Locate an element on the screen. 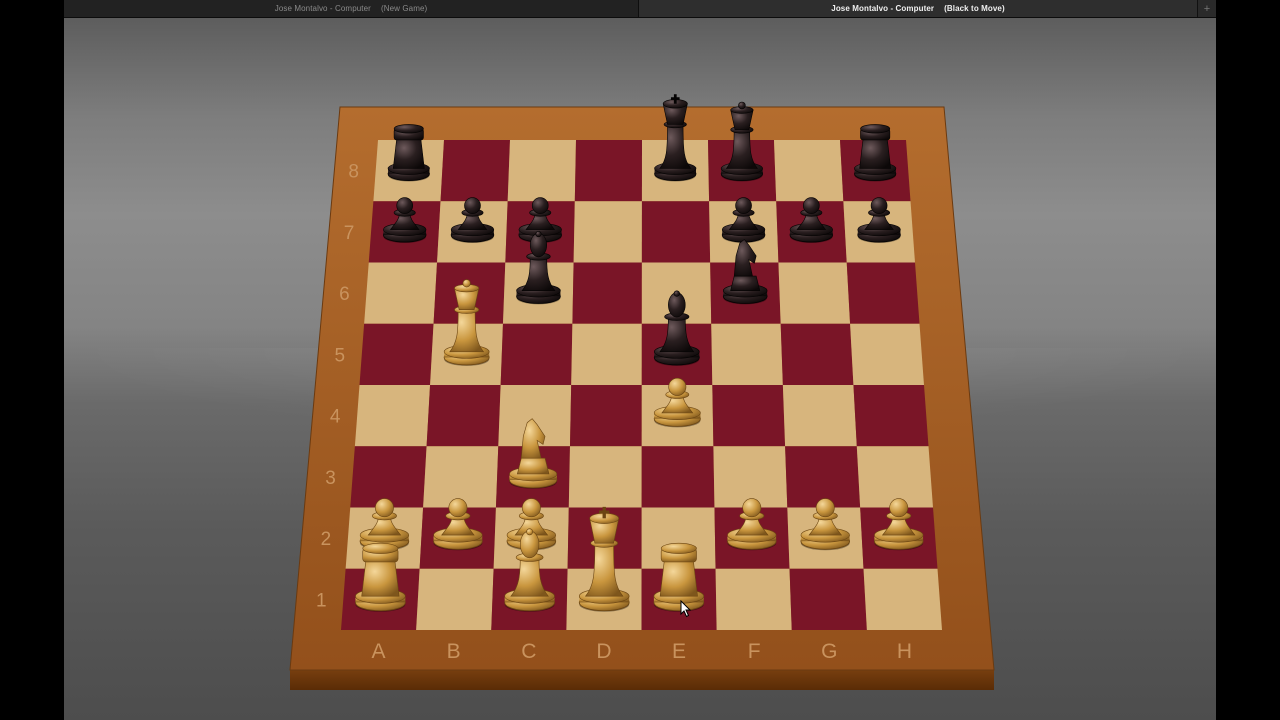 The image size is (1280, 720). square-g5 is located at coordinates (817, 354).